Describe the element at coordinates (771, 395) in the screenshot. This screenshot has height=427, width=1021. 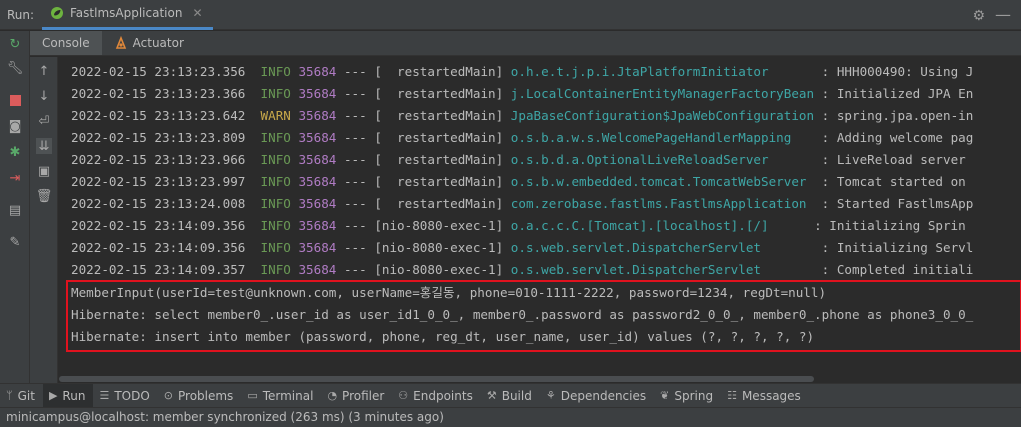
I see `tool-window-label: Messages` at that location.